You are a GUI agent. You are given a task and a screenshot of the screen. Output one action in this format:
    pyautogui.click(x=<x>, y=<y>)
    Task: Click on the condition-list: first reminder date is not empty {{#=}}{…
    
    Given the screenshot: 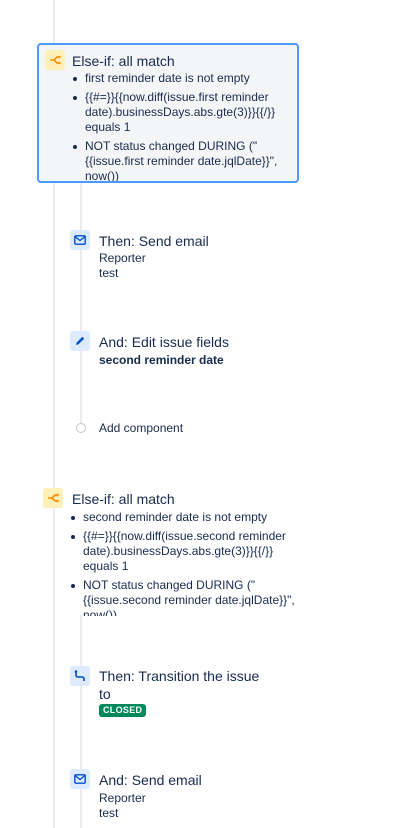 What is the action you would take?
    pyautogui.click(x=183, y=126)
    